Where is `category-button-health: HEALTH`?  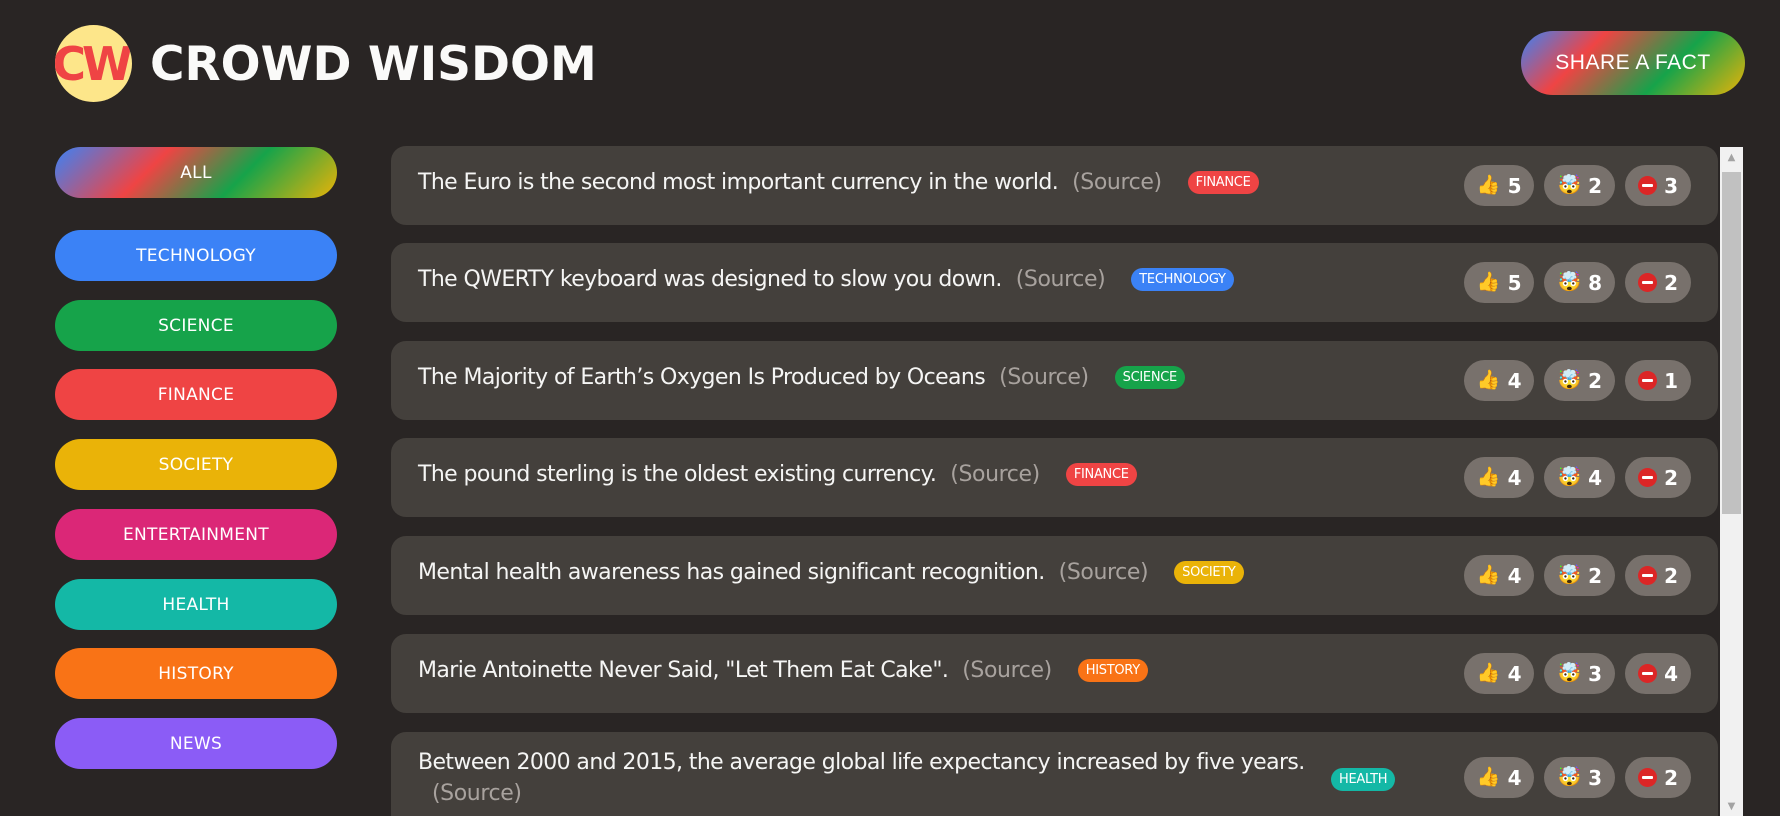 category-button-health: HEALTH is located at coordinates (196, 604).